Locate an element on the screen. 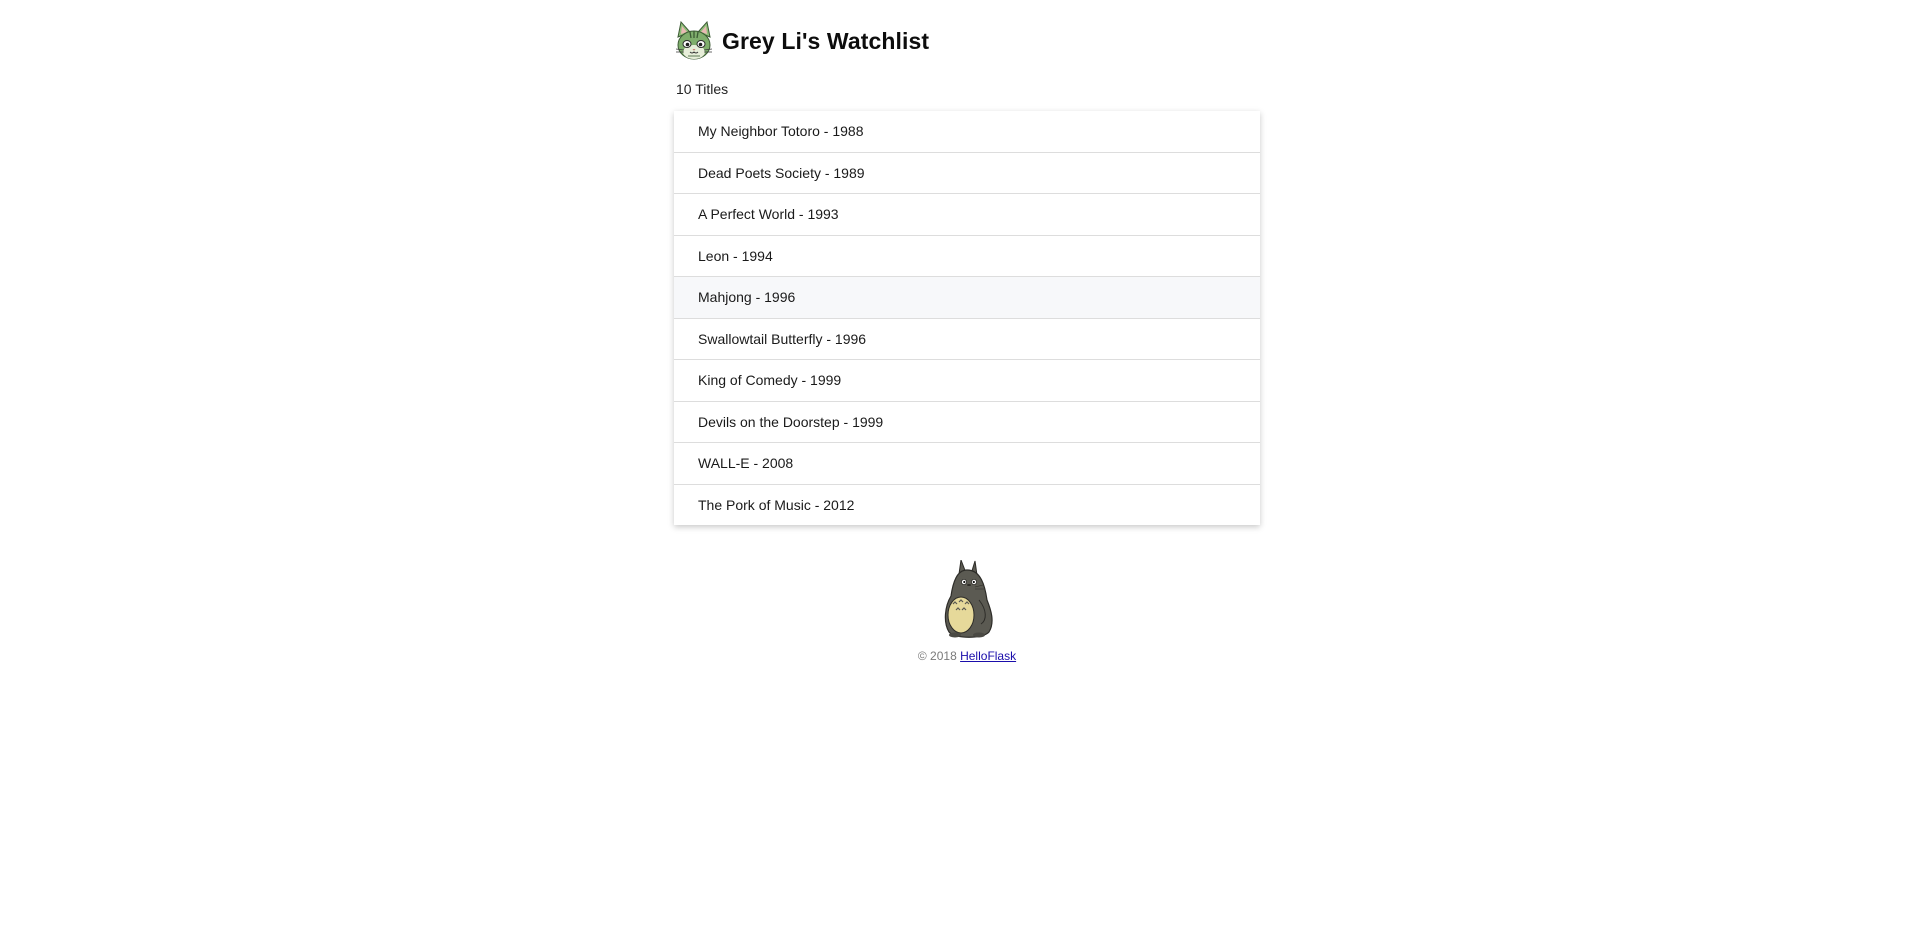 Image resolution: width=1920 pixels, height=937 pixels. page-footer: © 2018 HelloFlask is located at coordinates (967, 611).